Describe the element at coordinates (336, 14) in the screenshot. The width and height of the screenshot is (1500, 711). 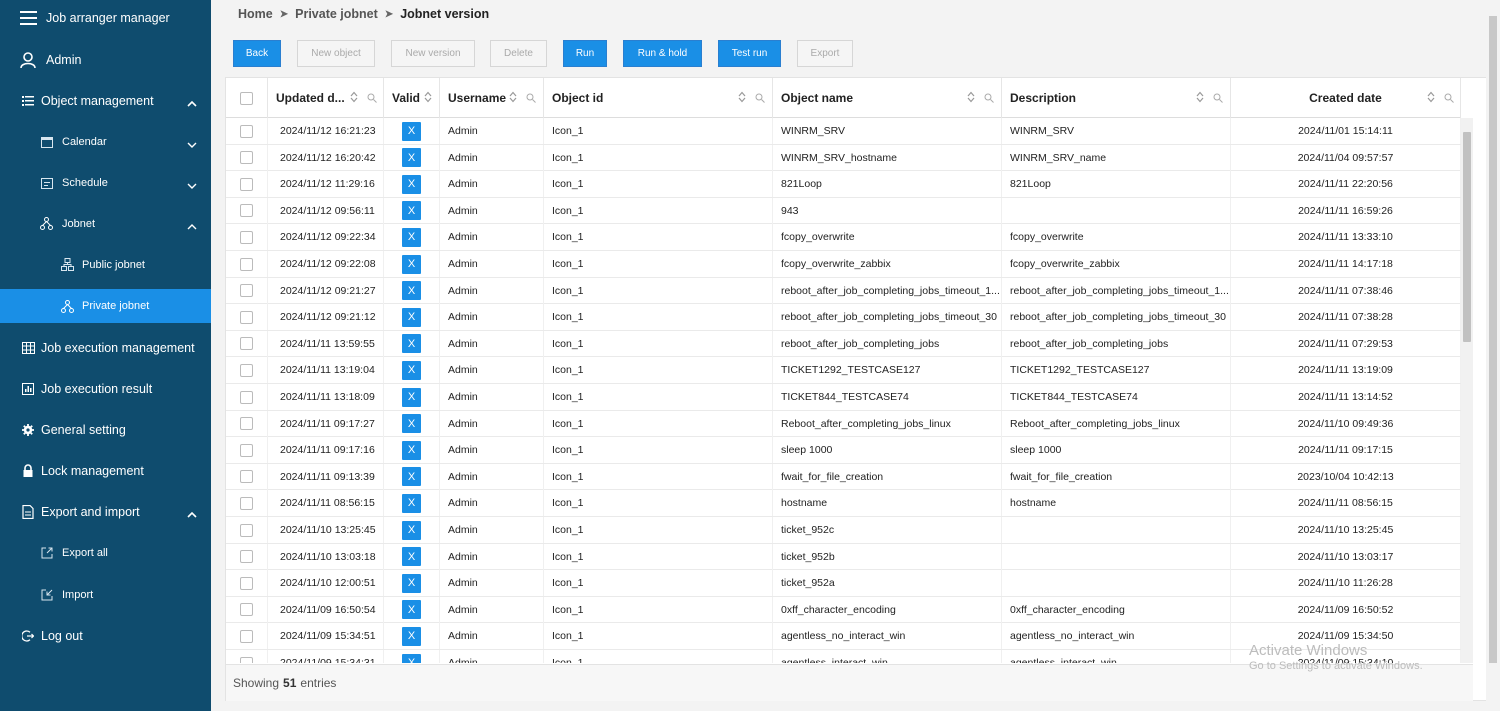
I see `breadcrumb-private-jobnet: Private jobnet` at that location.